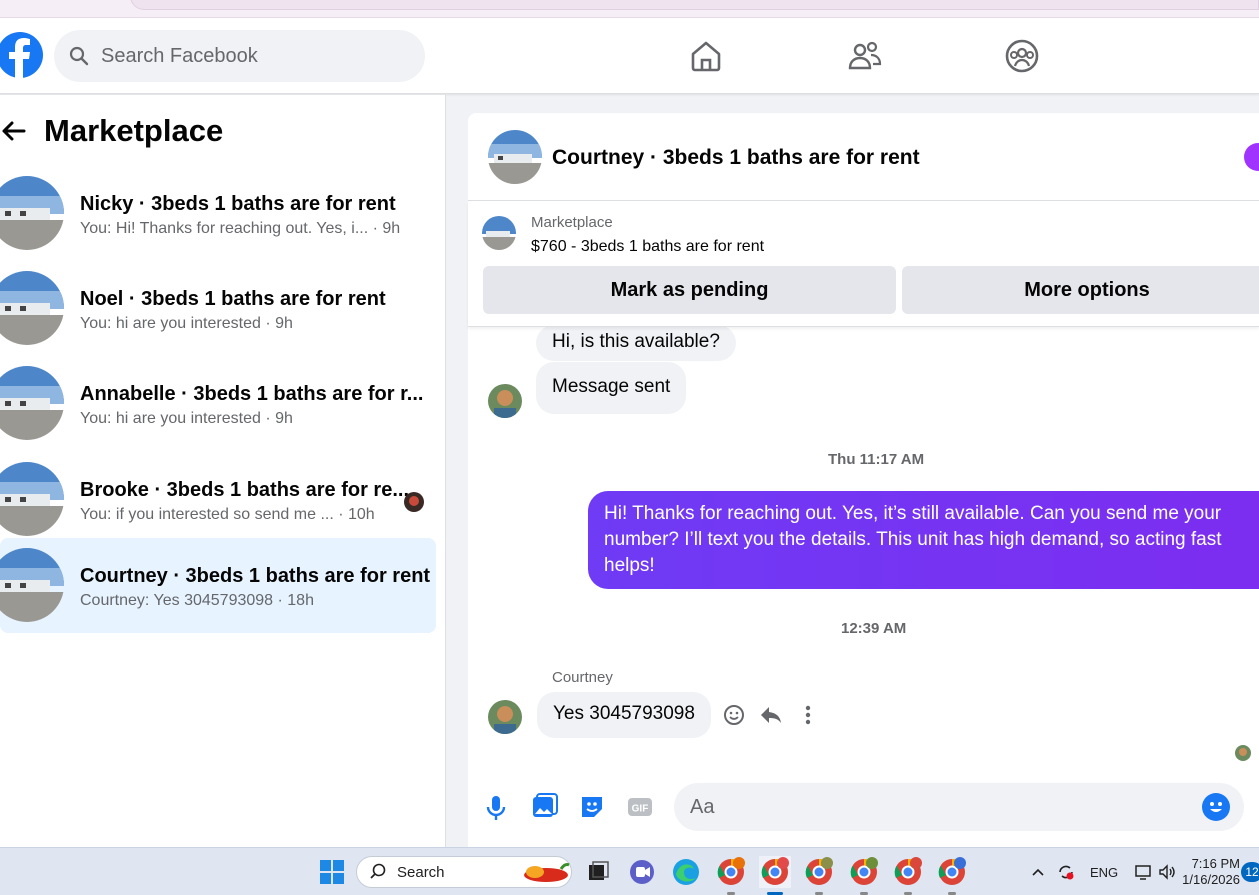  What do you see at coordinates (1215, 863) in the screenshot?
I see `clock-time: 7:16 PM` at bounding box center [1215, 863].